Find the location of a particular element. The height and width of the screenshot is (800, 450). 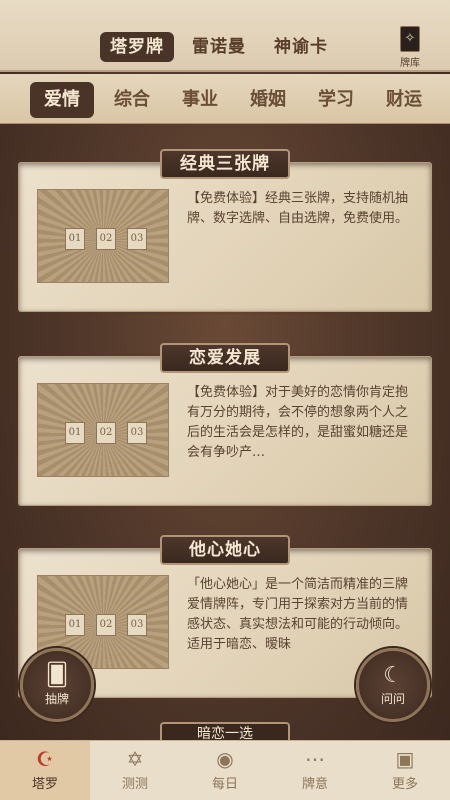

tab-oracle: 神谕卡 is located at coordinates (301, 47).